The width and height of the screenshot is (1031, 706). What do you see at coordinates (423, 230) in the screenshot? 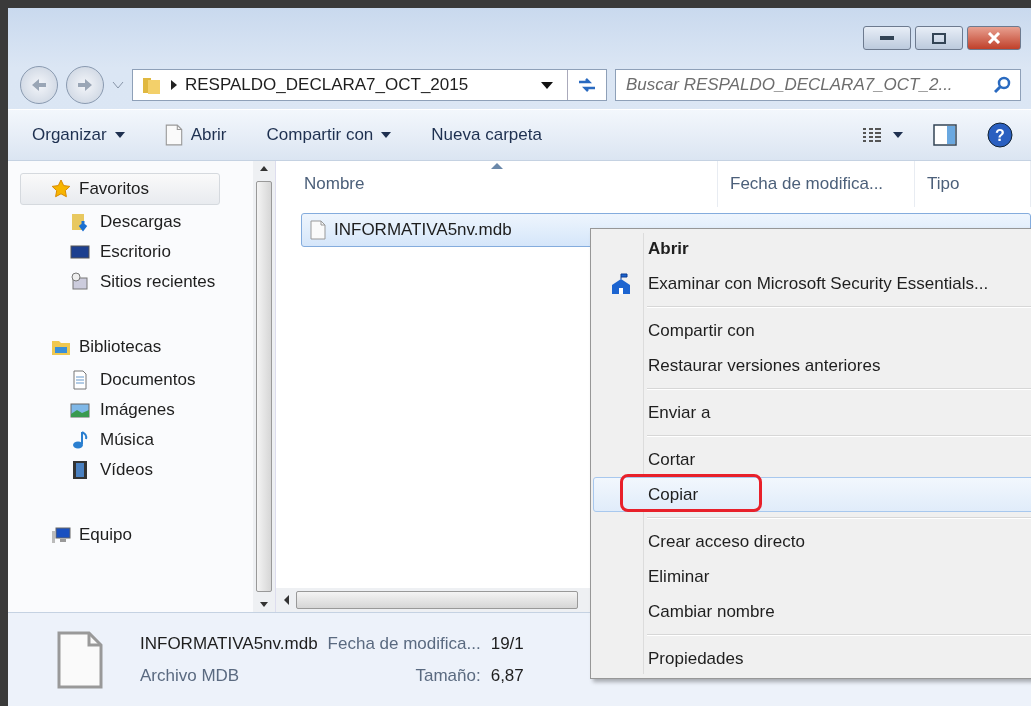
I see `file-name: INFORMATIVA5nv.mdb` at bounding box center [423, 230].